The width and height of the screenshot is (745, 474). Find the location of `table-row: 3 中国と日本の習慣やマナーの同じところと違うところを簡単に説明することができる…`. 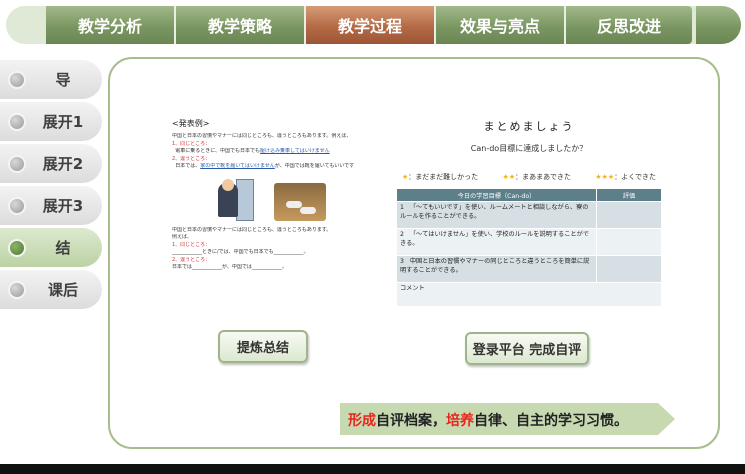

table-row: 3 中国と日本の習慣やマナーの同じところと違うところを簡単に説明することができる… is located at coordinates (529, 269).